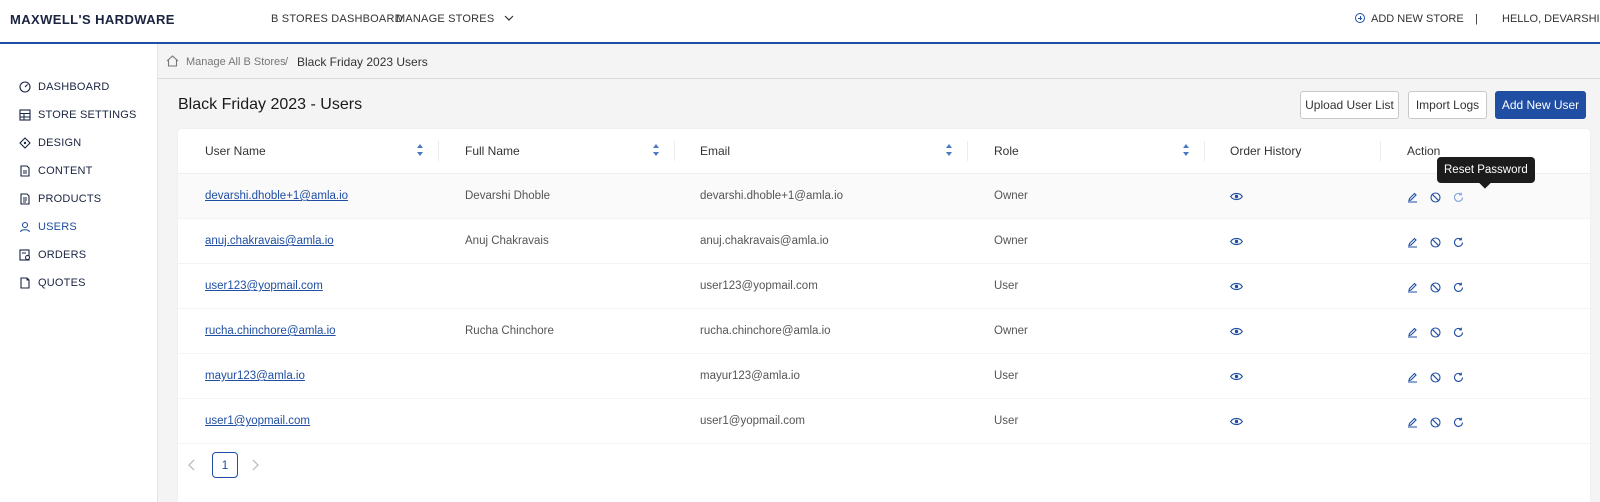  What do you see at coordinates (269, 241) in the screenshot?
I see `username-link: anuj.chakravais@amla.io` at bounding box center [269, 241].